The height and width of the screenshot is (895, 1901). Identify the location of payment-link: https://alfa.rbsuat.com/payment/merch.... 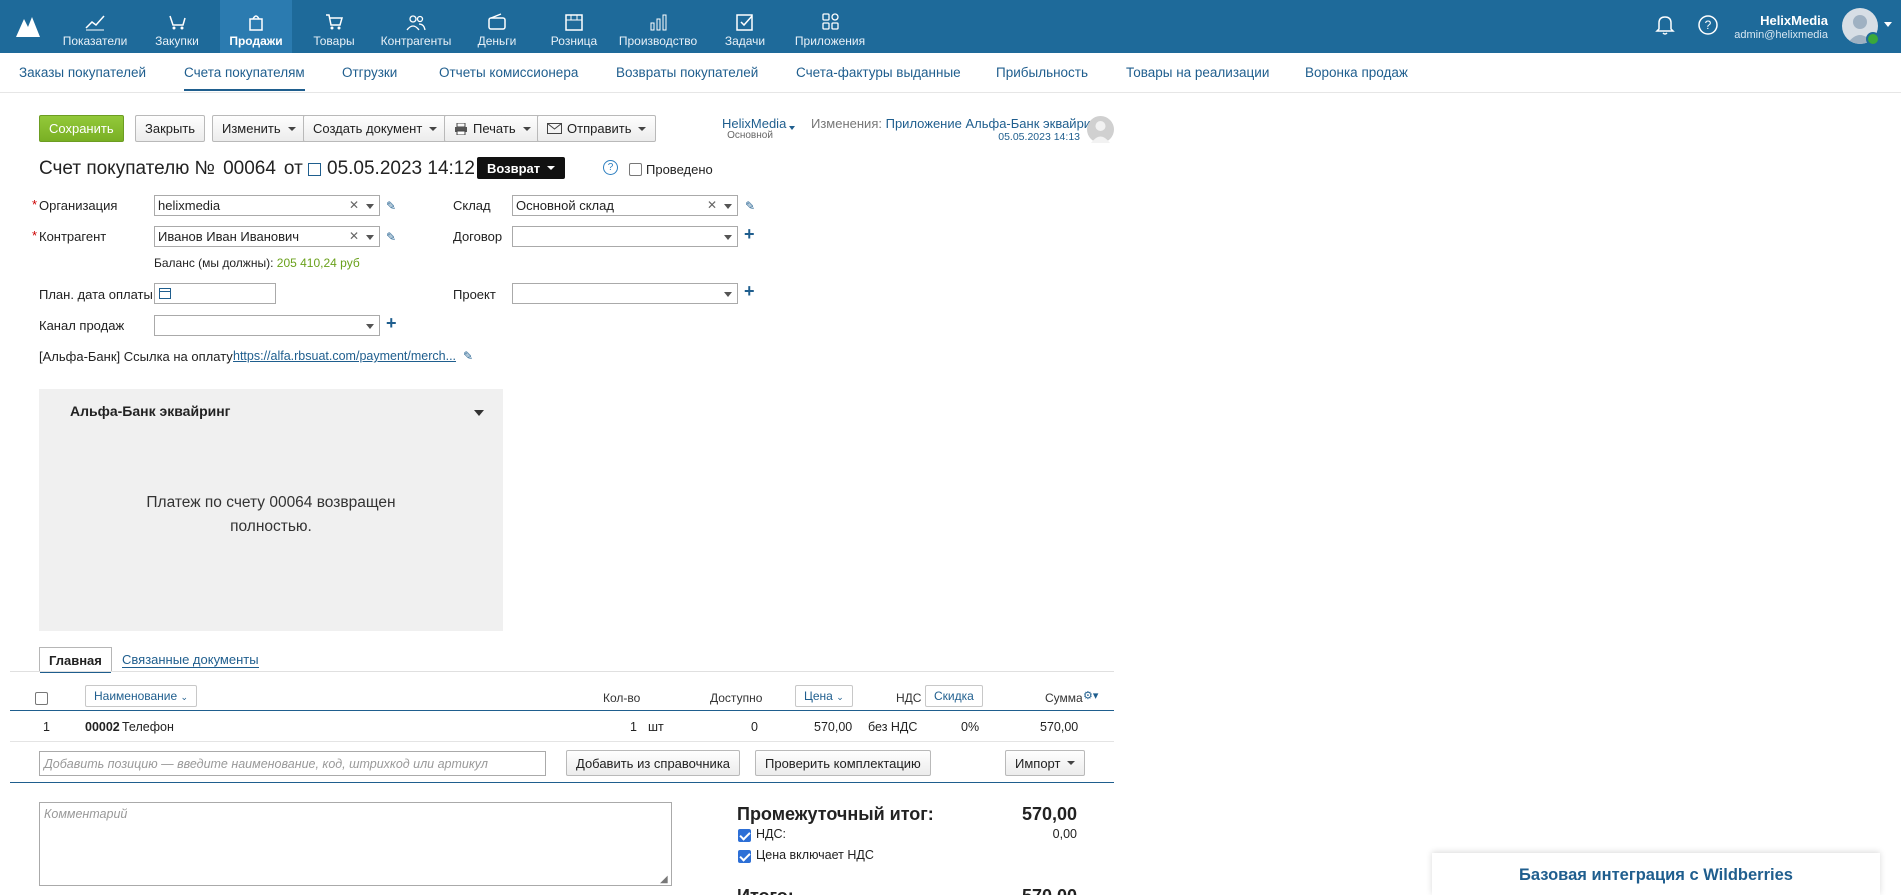
(344, 356).